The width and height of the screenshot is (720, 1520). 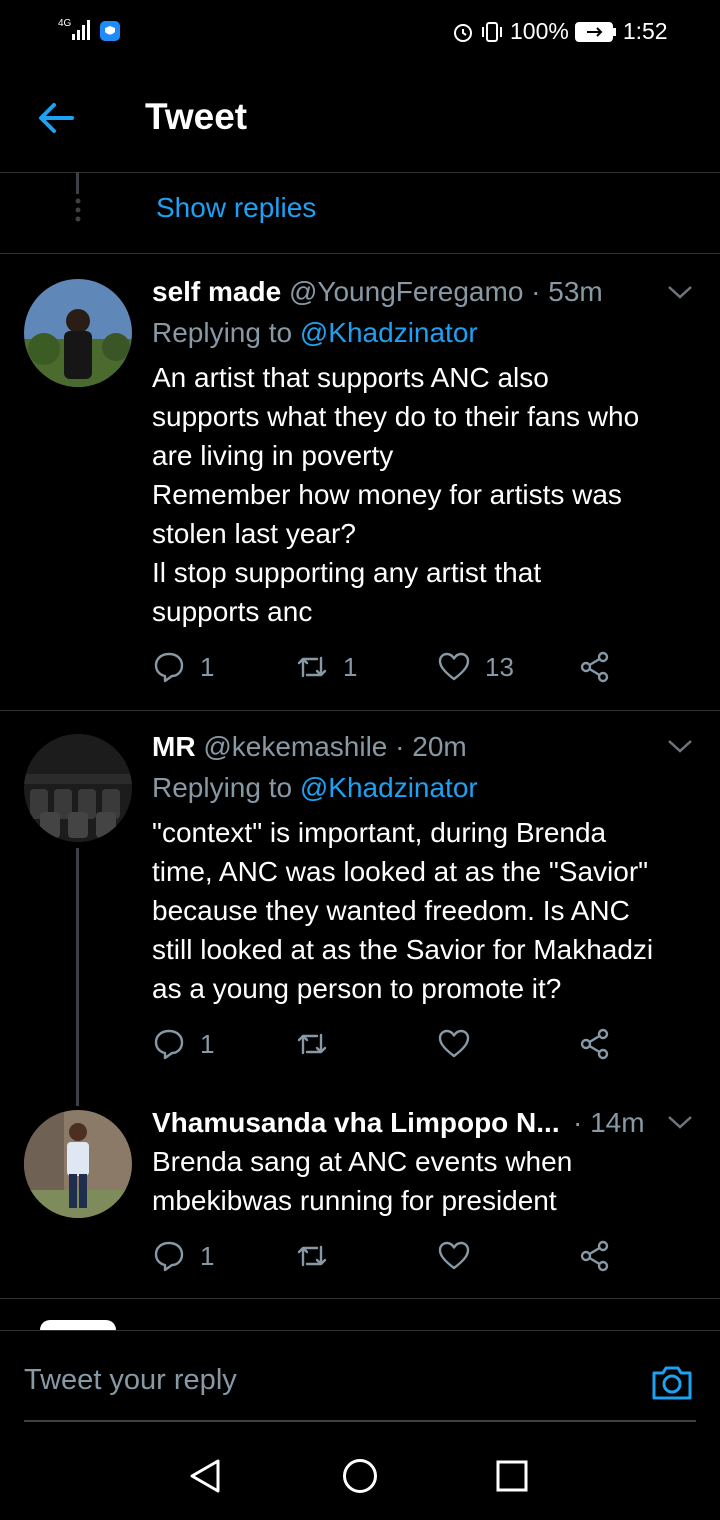 I want to click on alarm-icon, so click(x=463, y=32).